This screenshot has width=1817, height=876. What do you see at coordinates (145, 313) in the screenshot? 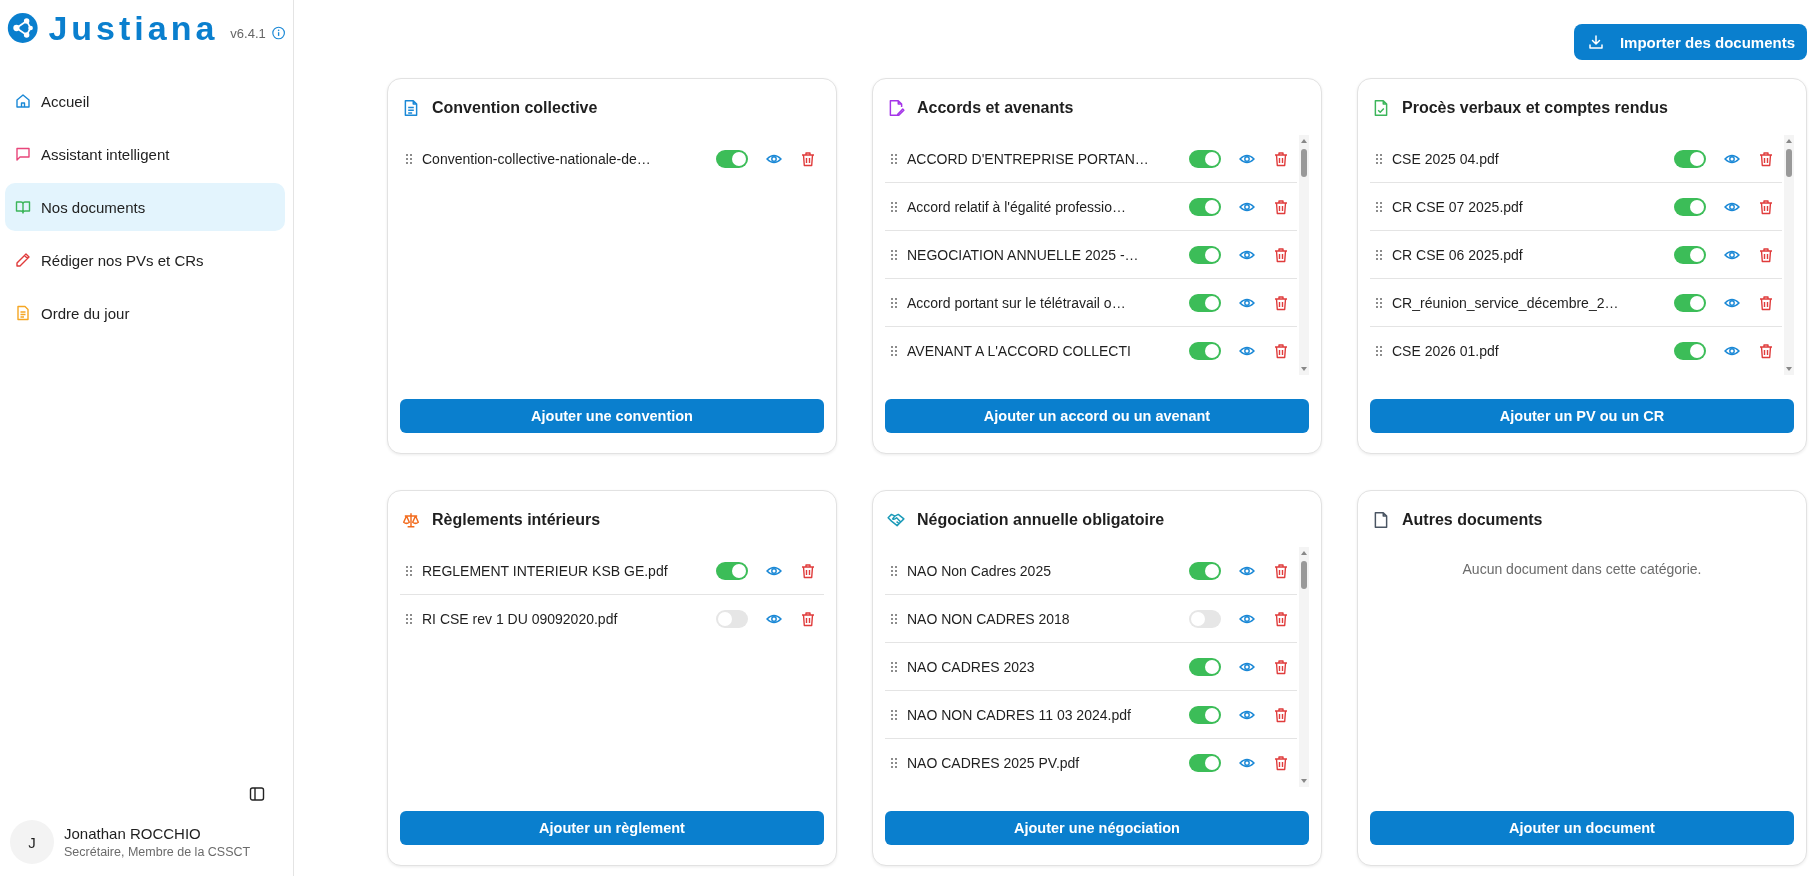
I see `nav-item: Ordre du jour` at bounding box center [145, 313].